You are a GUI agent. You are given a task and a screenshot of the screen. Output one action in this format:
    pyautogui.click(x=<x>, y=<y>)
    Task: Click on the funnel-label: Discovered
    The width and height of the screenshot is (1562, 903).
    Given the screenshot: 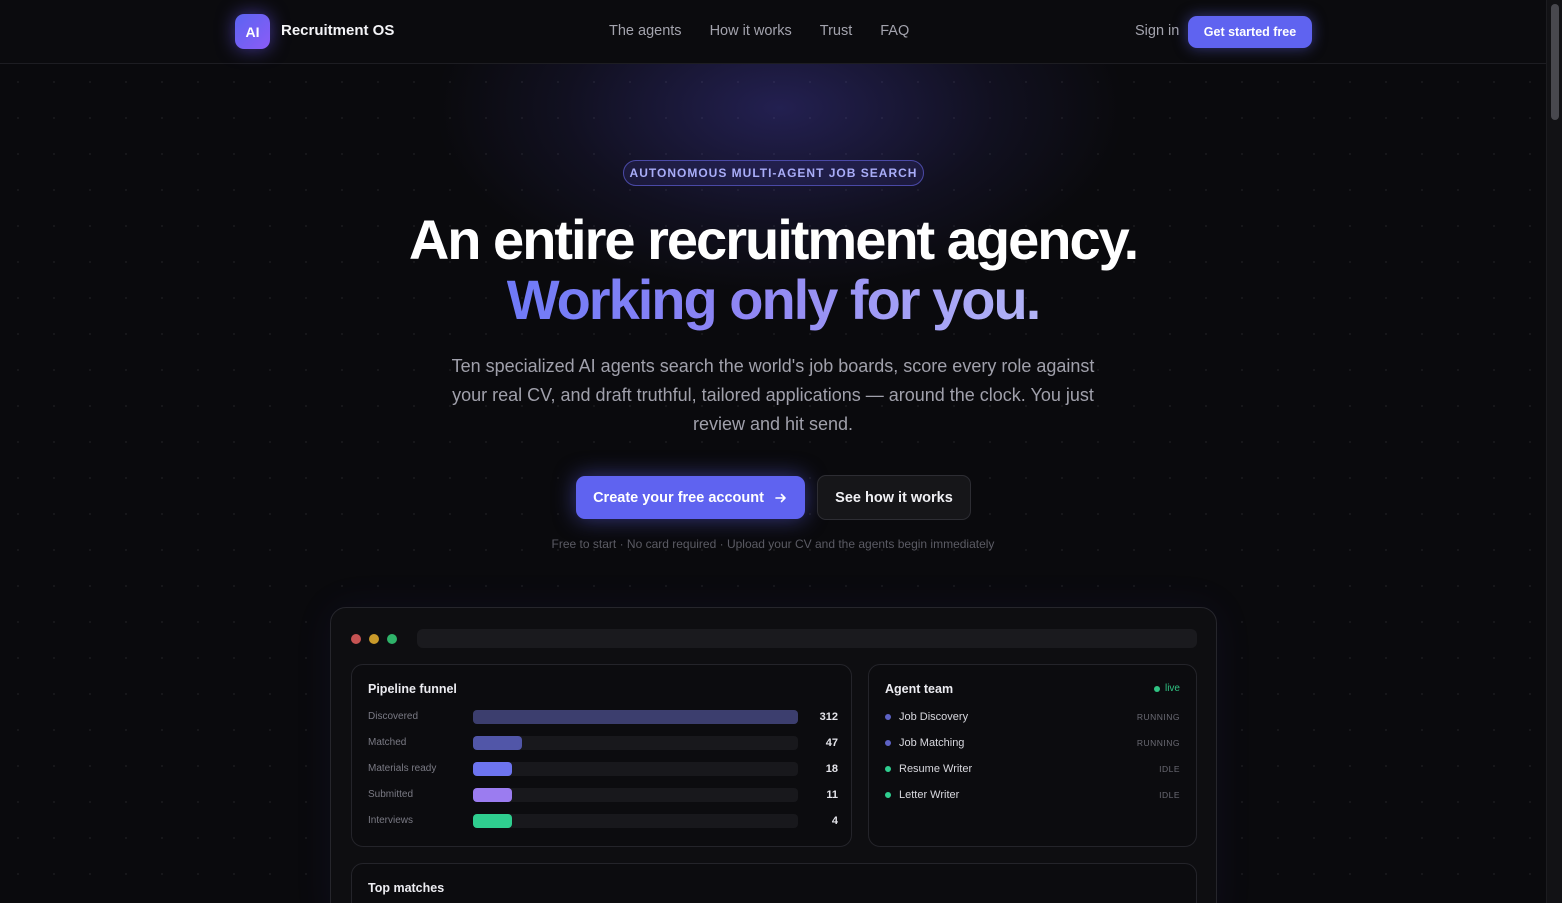 What is the action you would take?
    pyautogui.click(x=393, y=716)
    